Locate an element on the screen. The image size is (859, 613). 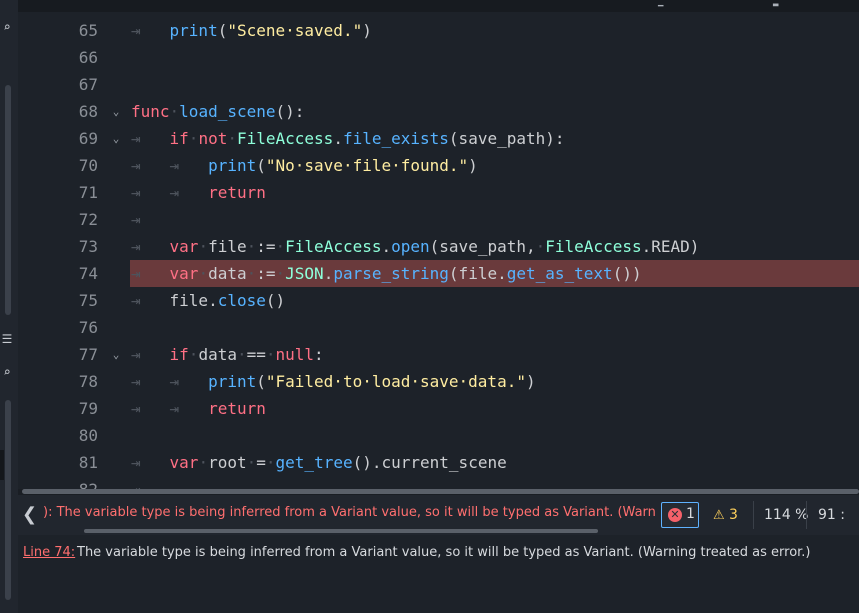
left-dock-scrollbar is located at coordinates (8, 200).